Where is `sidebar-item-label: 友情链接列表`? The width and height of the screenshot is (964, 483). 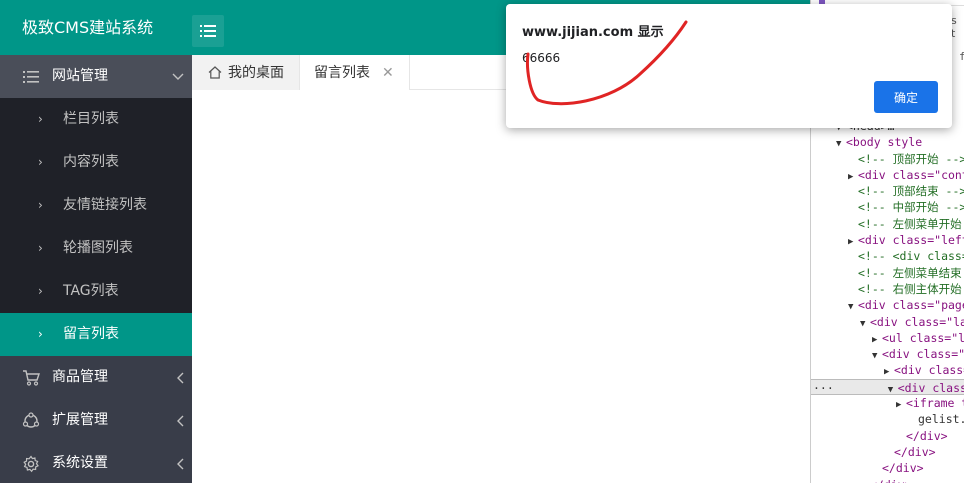 sidebar-item-label: 友情链接列表 is located at coordinates (105, 205).